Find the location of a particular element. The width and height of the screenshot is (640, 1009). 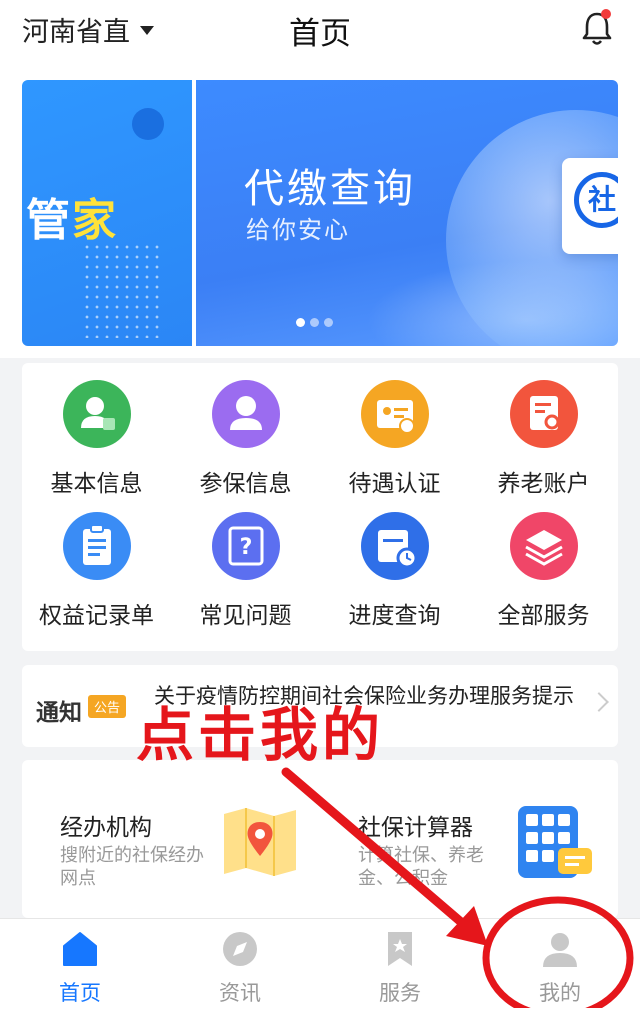

card-desc: 搜附近的社保经办网点 is located at coordinates (132, 867).